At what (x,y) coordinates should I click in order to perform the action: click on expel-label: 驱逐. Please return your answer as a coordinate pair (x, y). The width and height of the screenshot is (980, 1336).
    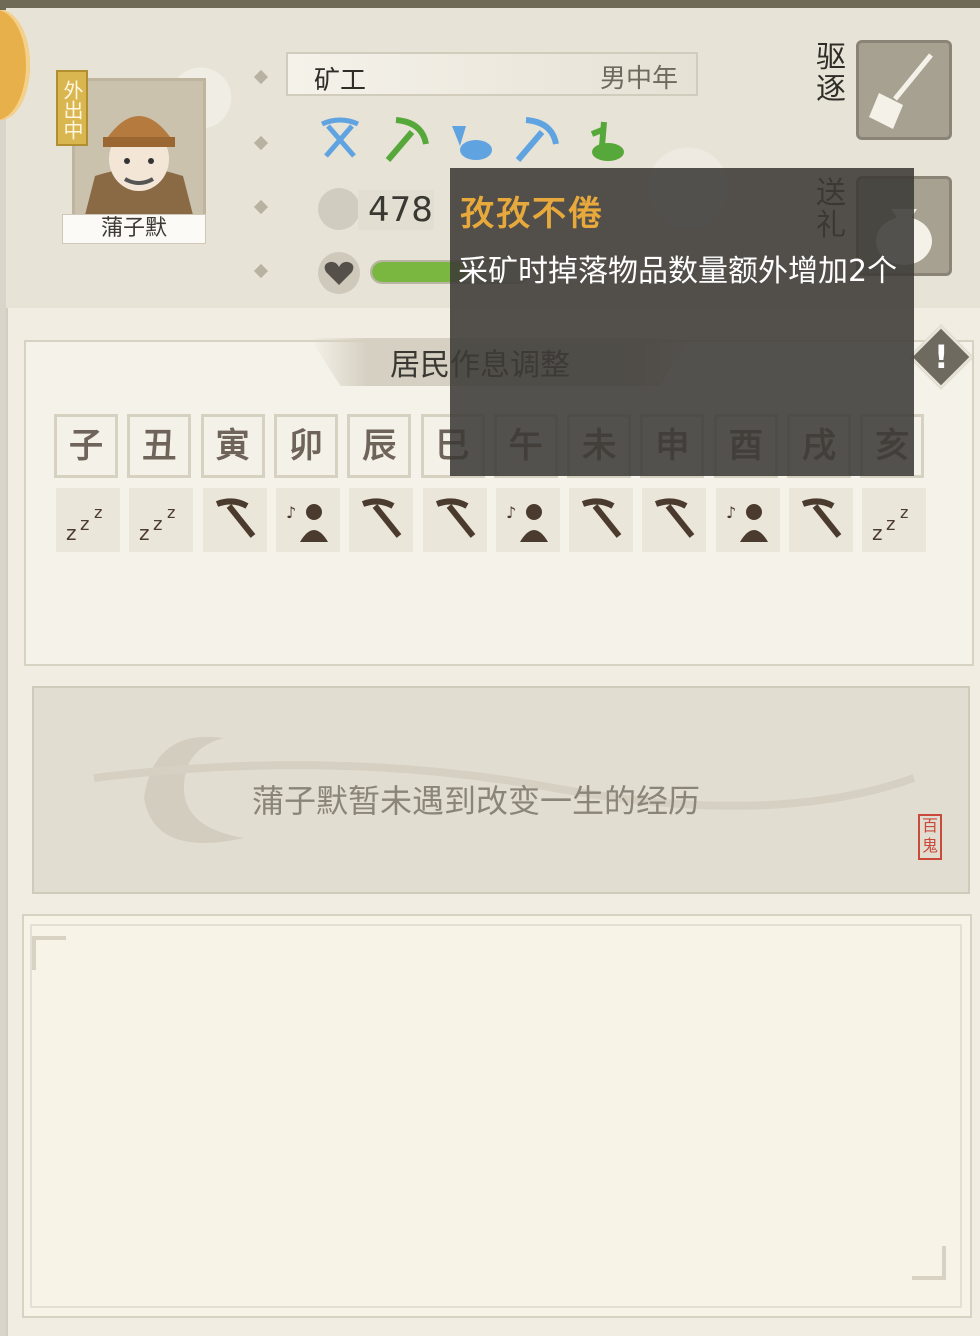
    Looking at the image, I should click on (831, 73).